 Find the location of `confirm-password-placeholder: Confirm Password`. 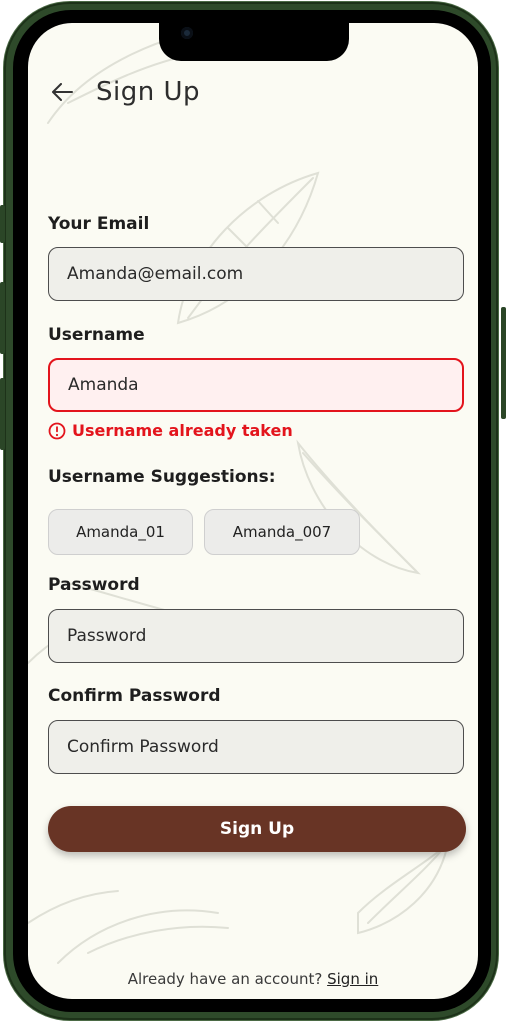

confirm-password-placeholder: Confirm Password is located at coordinates (143, 747).